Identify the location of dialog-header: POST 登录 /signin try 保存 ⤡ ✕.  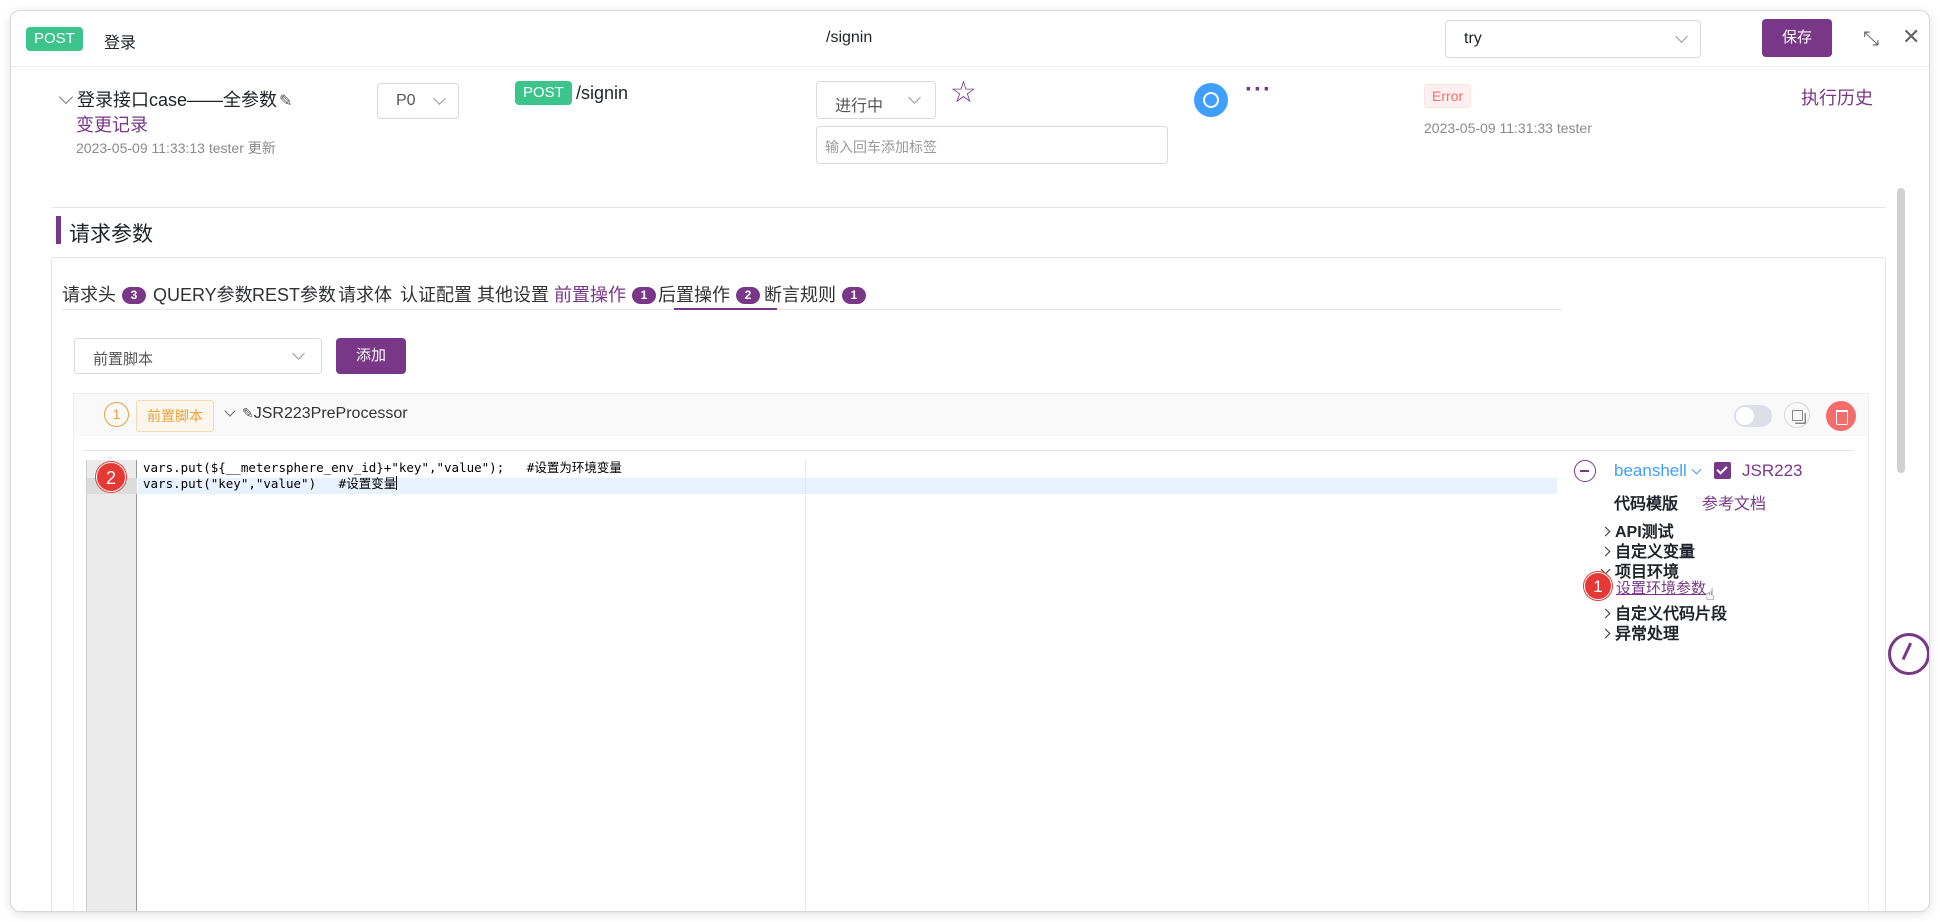
(970, 39).